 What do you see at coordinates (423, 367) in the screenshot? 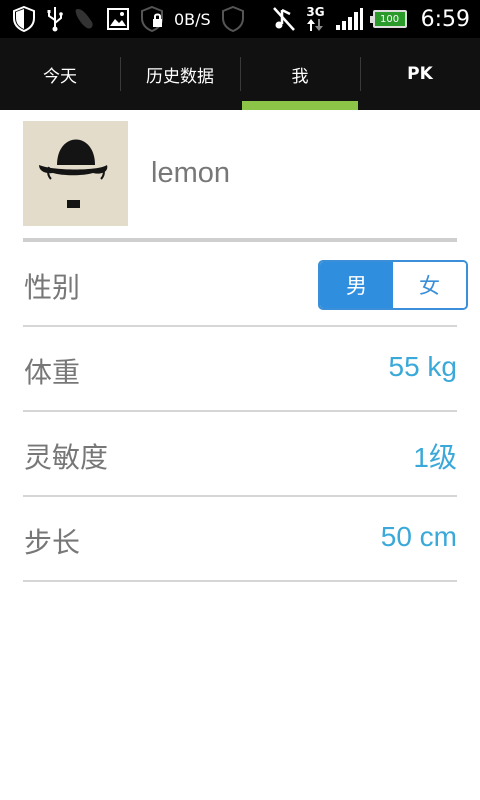
I see `weight-value: 55 kg` at bounding box center [423, 367].